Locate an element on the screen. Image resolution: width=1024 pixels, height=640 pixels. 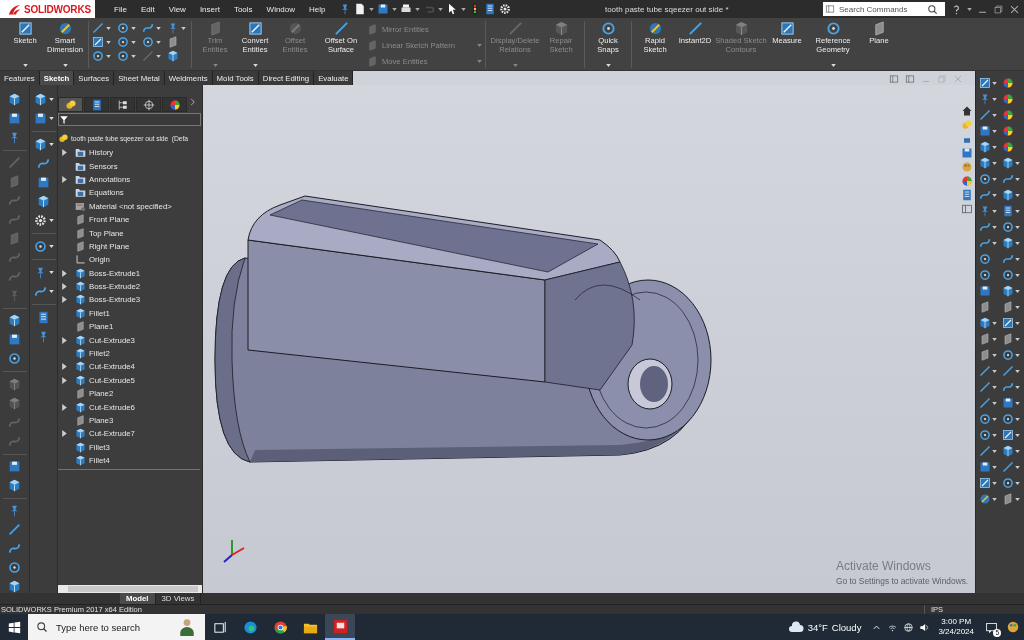
menu-item: File is located at coordinates (120, 9).